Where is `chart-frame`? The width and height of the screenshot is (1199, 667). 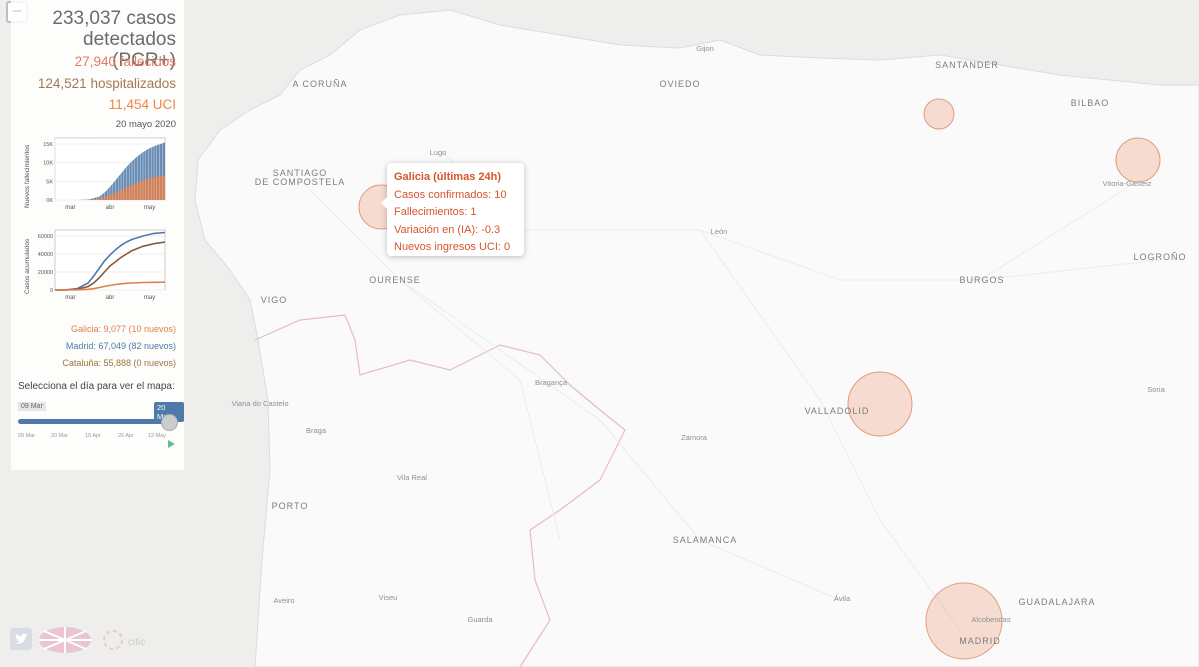 chart-frame is located at coordinates (110, 260).